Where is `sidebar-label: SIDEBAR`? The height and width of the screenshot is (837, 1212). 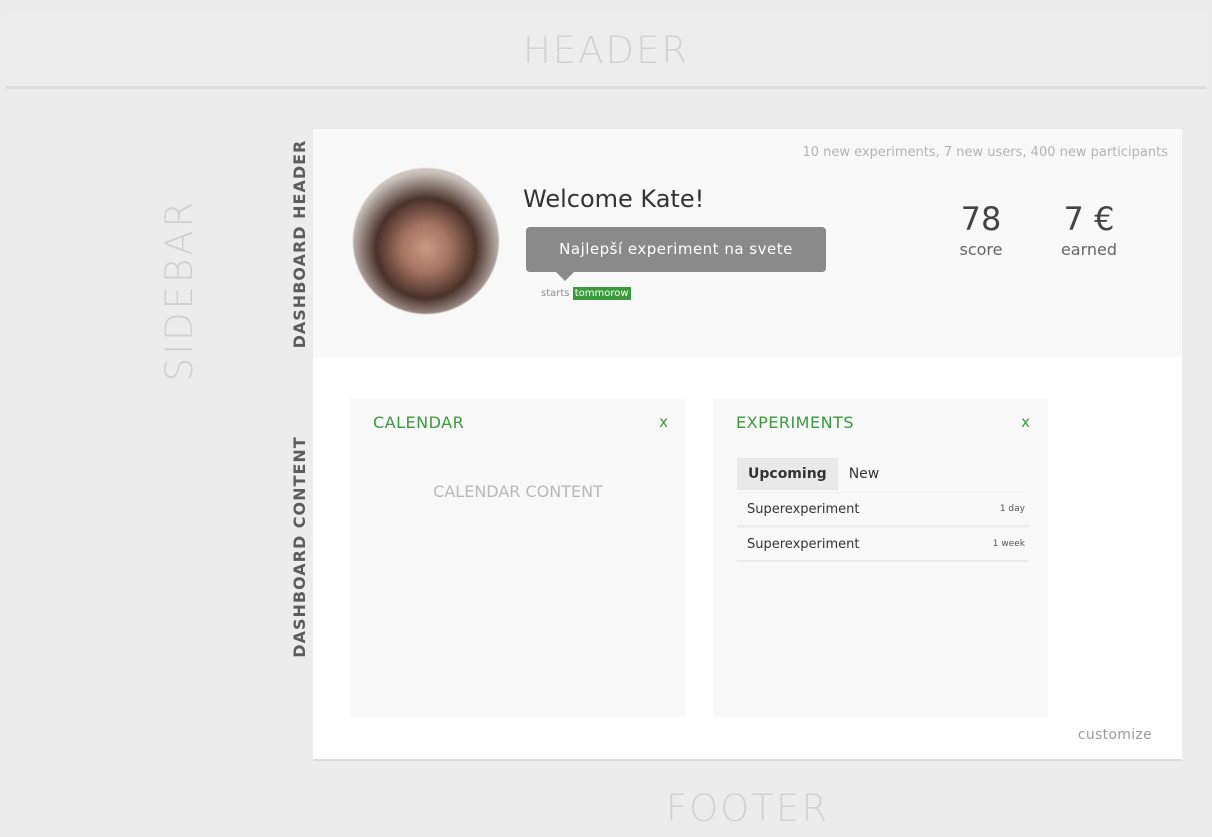
sidebar-label: SIDEBAR is located at coordinates (179, 290).